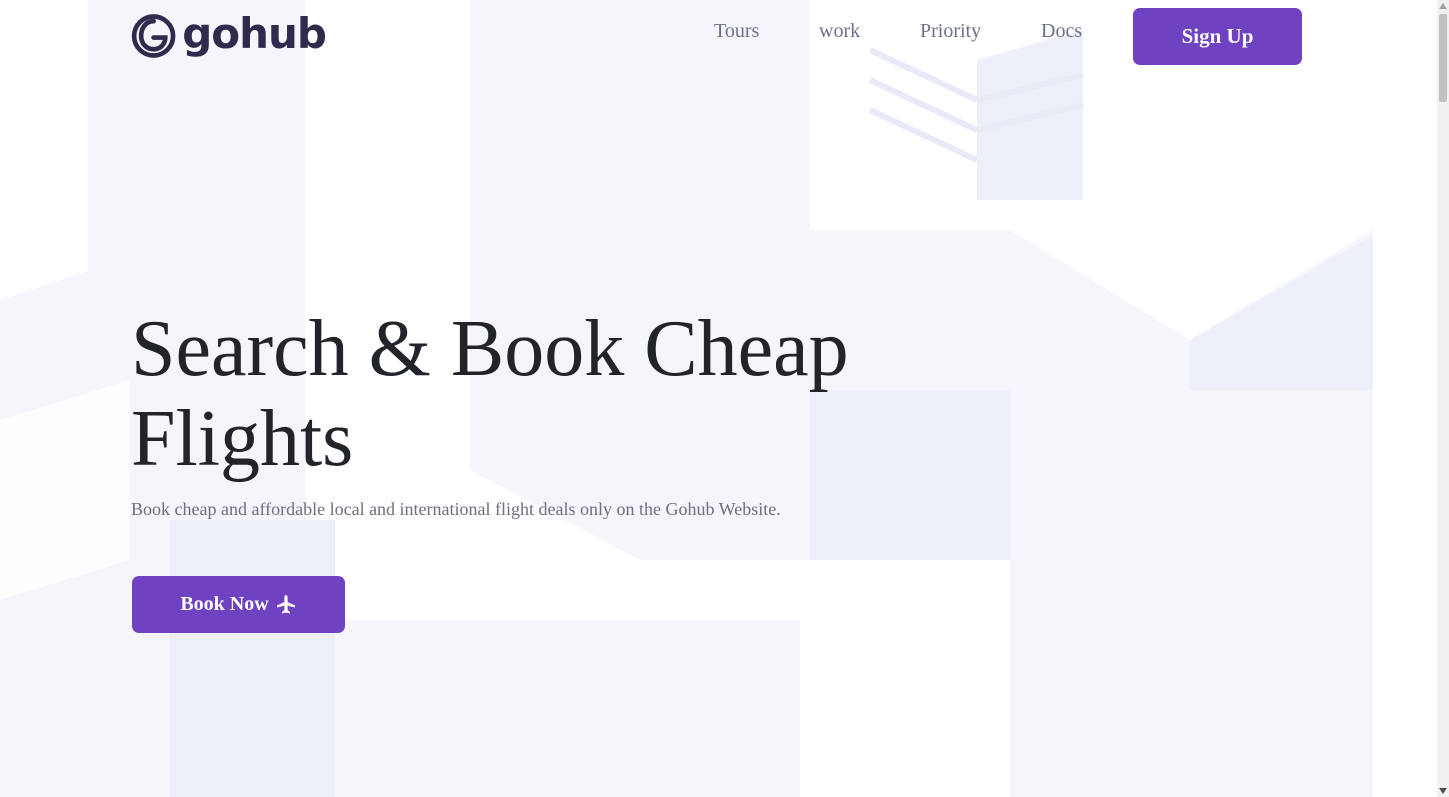  Describe the element at coordinates (1443, 58) in the screenshot. I see `scroll-thumb` at that location.